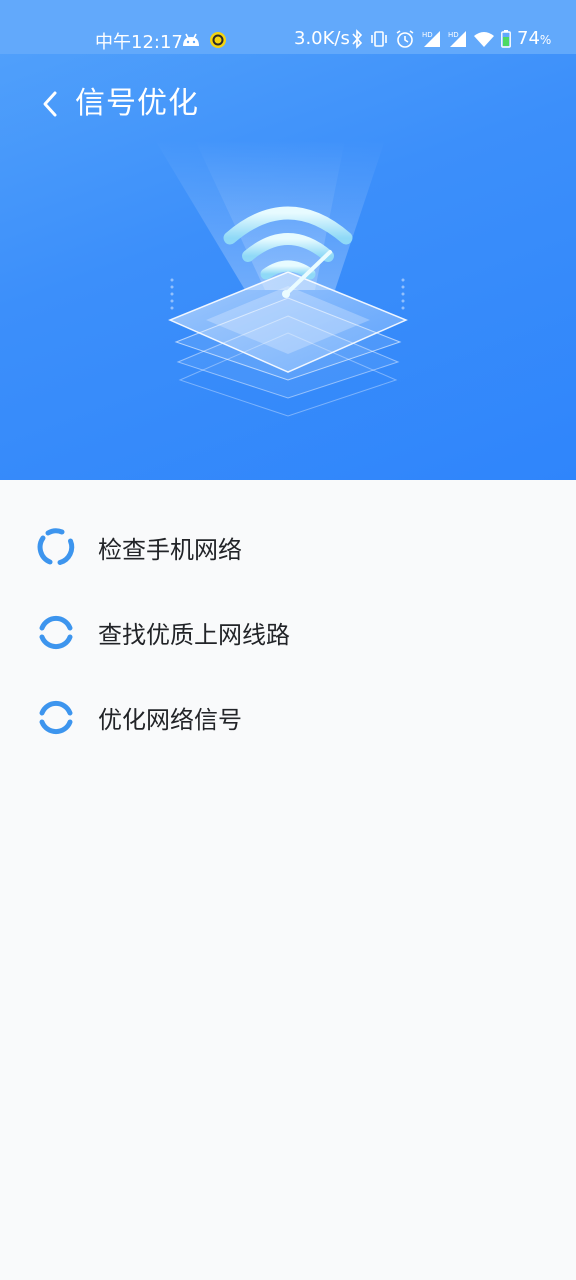 This screenshot has width=576, height=1280. I want to click on status-time: 中午12:17, so click(139, 42).